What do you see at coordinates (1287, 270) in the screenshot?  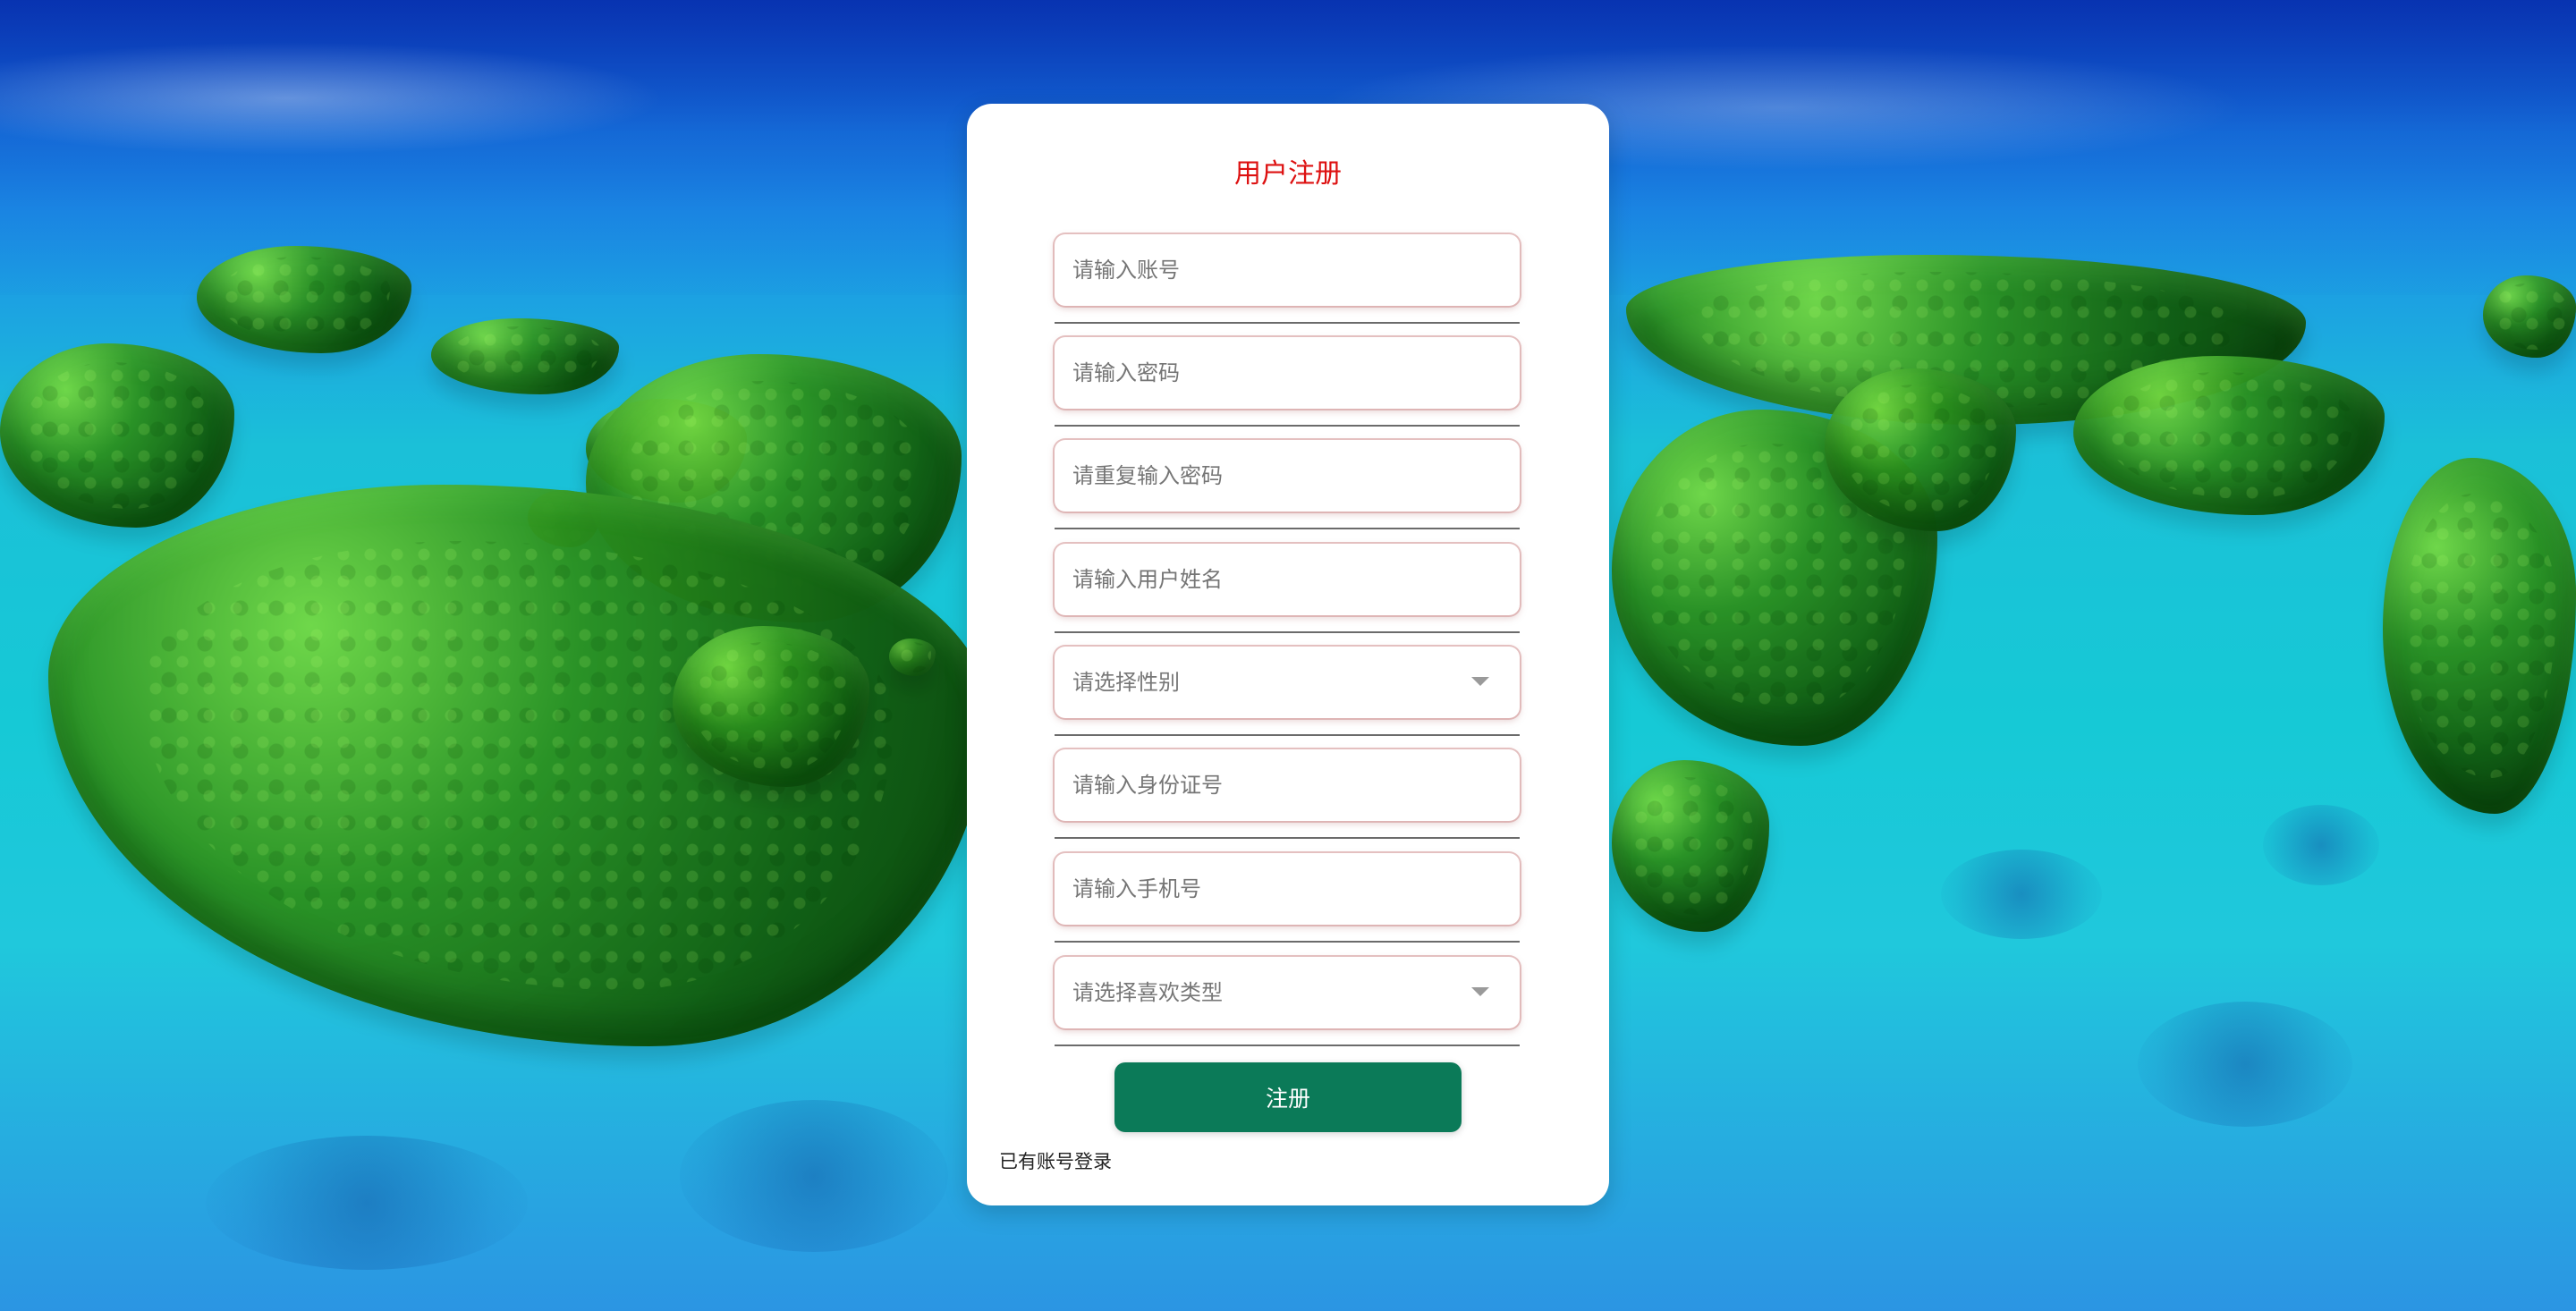 I see `account-input` at bounding box center [1287, 270].